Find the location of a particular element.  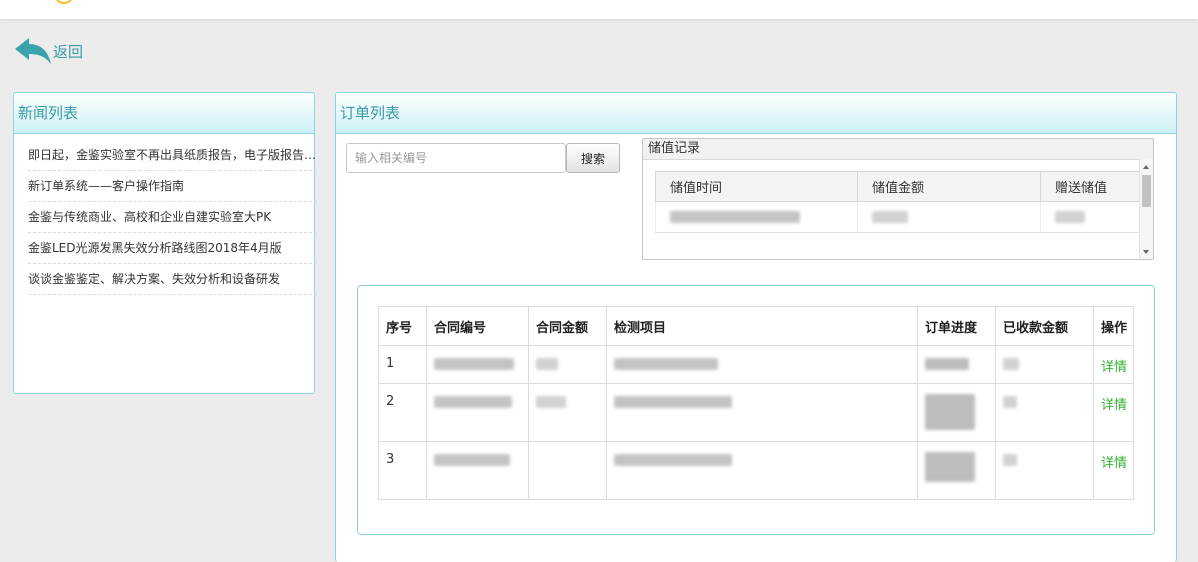

col-received-amount: 已收款金额 is located at coordinates (1044, 326).